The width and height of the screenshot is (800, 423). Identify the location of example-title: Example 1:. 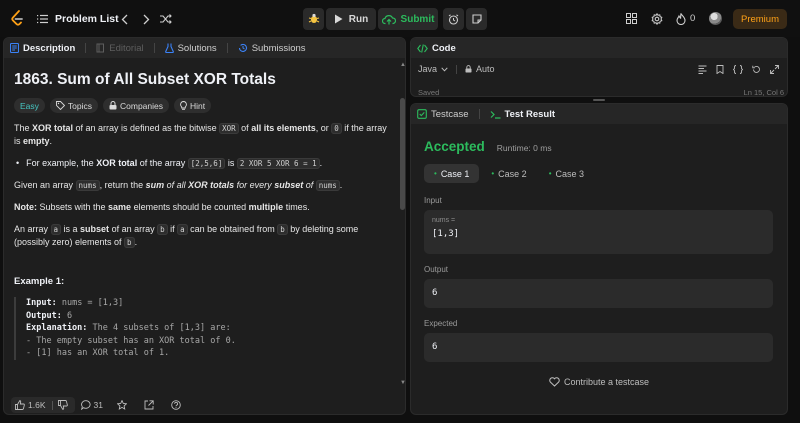
(39, 281).